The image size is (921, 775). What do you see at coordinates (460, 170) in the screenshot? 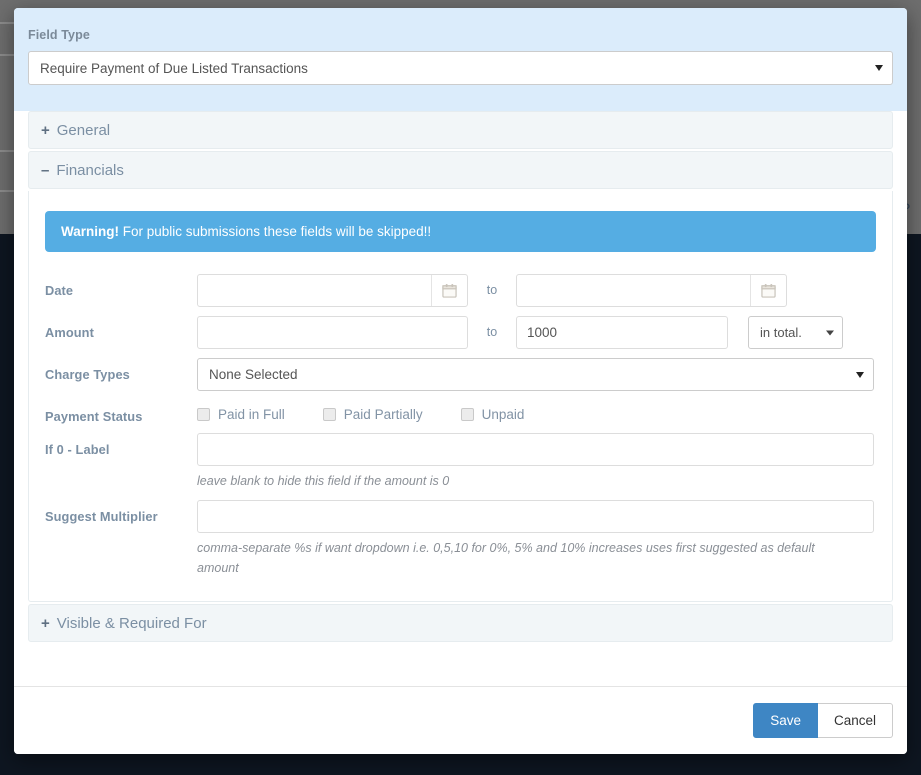
I see `accordion-header-financials: – Financials` at bounding box center [460, 170].